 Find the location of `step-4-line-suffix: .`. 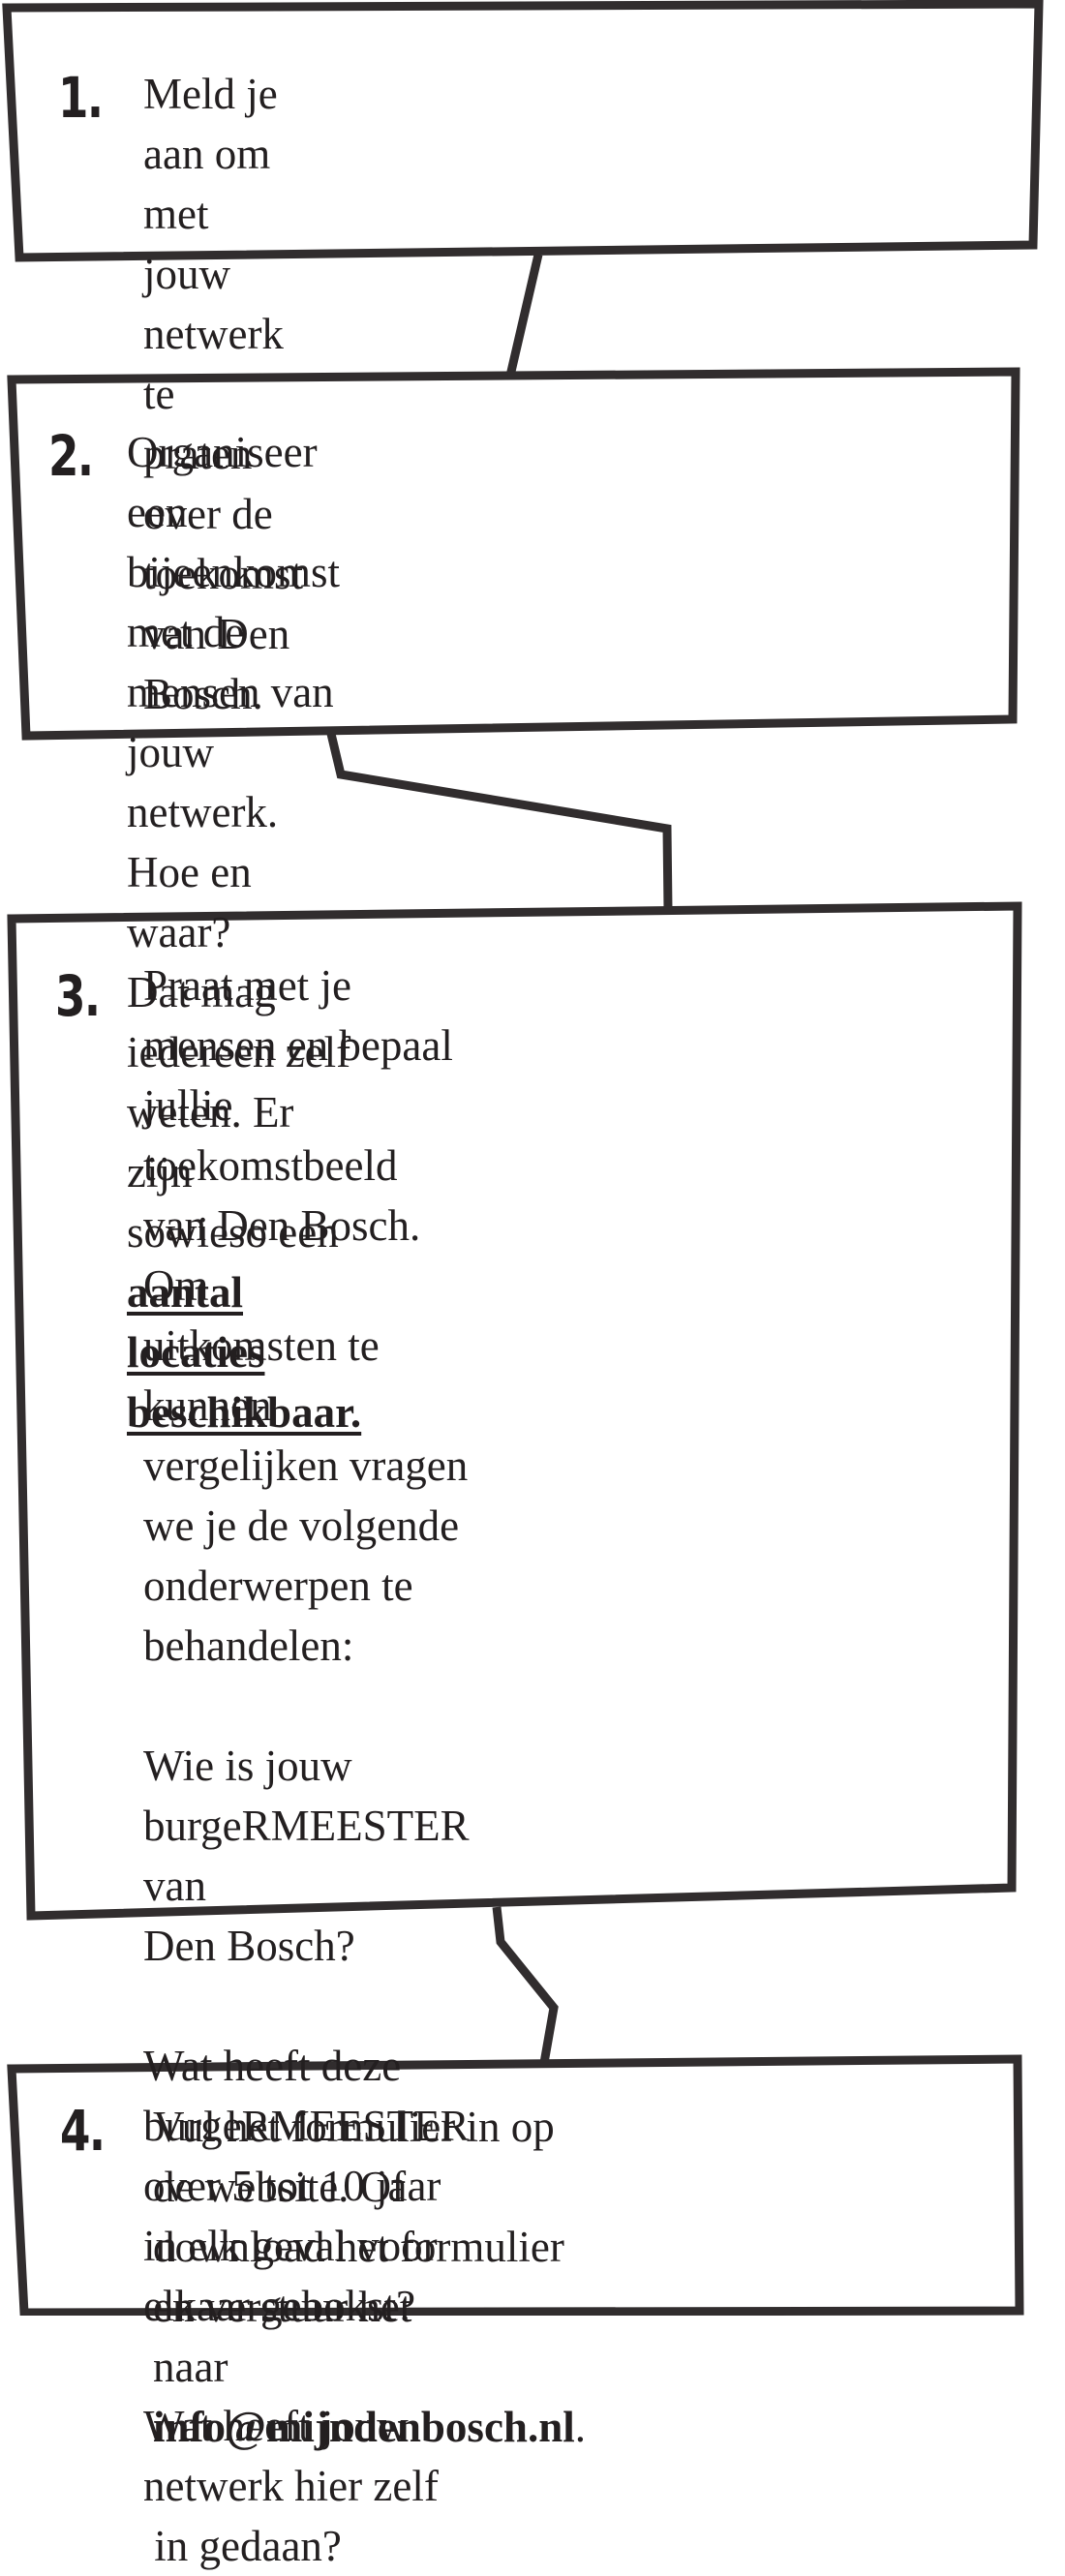

step-4-line-suffix: . is located at coordinates (580, 2427).